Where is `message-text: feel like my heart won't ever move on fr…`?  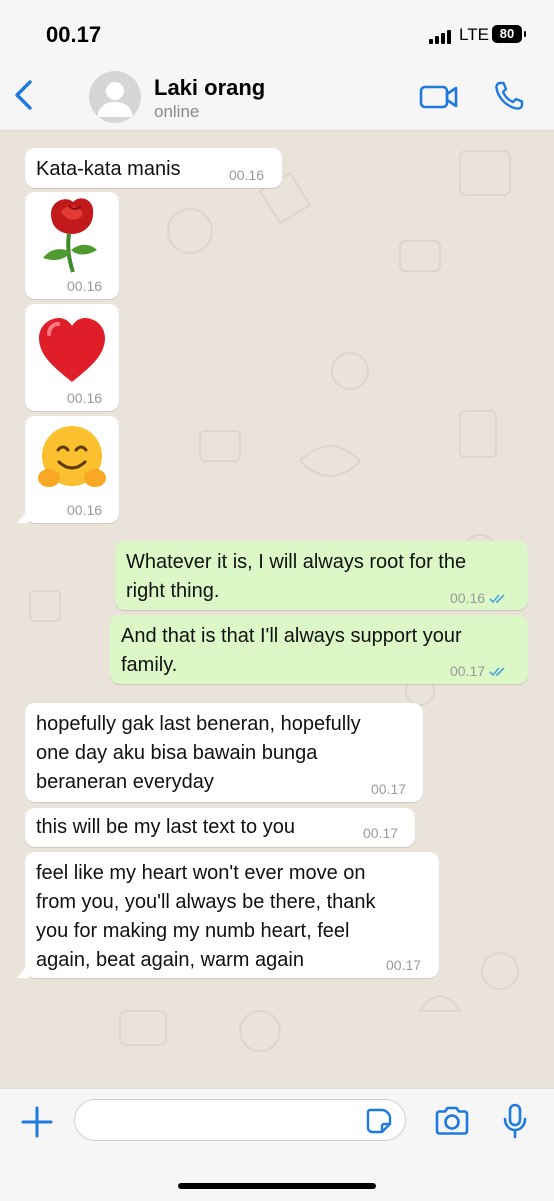 message-text: feel like my heart won't ever move on fr… is located at coordinates (206, 916).